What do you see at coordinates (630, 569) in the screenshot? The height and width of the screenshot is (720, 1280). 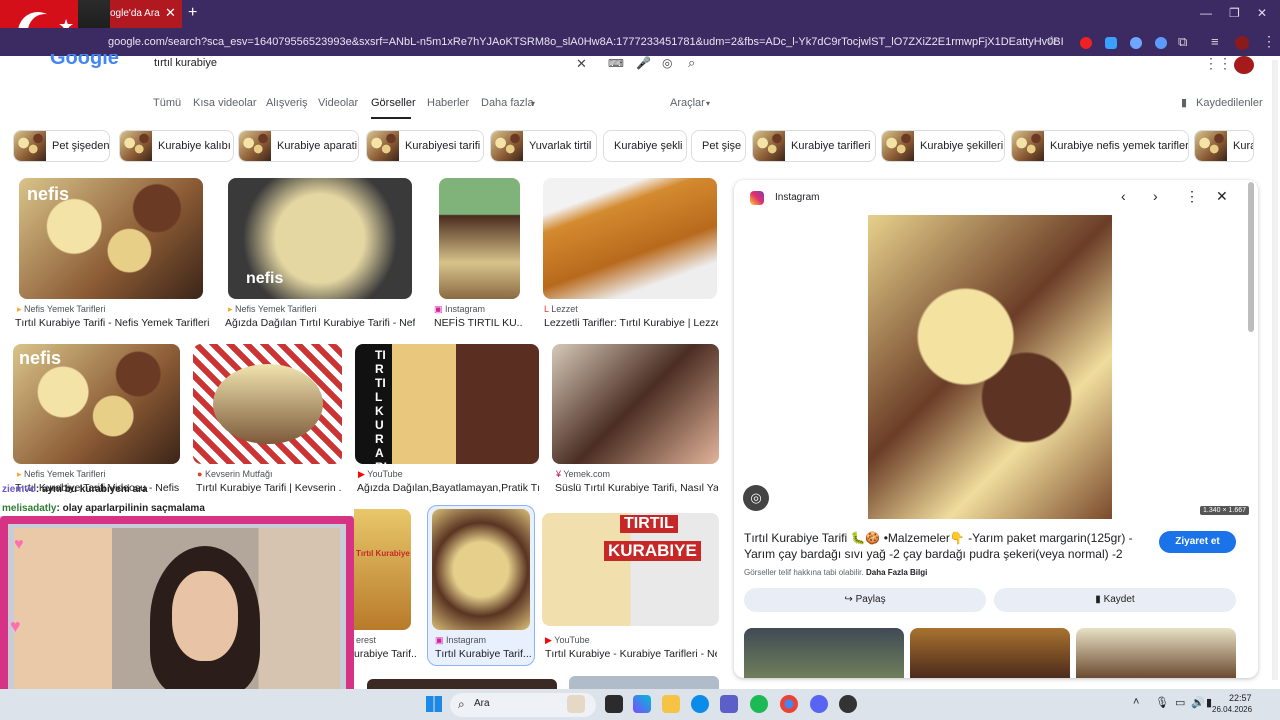 I see `result-image: TIRTIL KURABIYE` at bounding box center [630, 569].